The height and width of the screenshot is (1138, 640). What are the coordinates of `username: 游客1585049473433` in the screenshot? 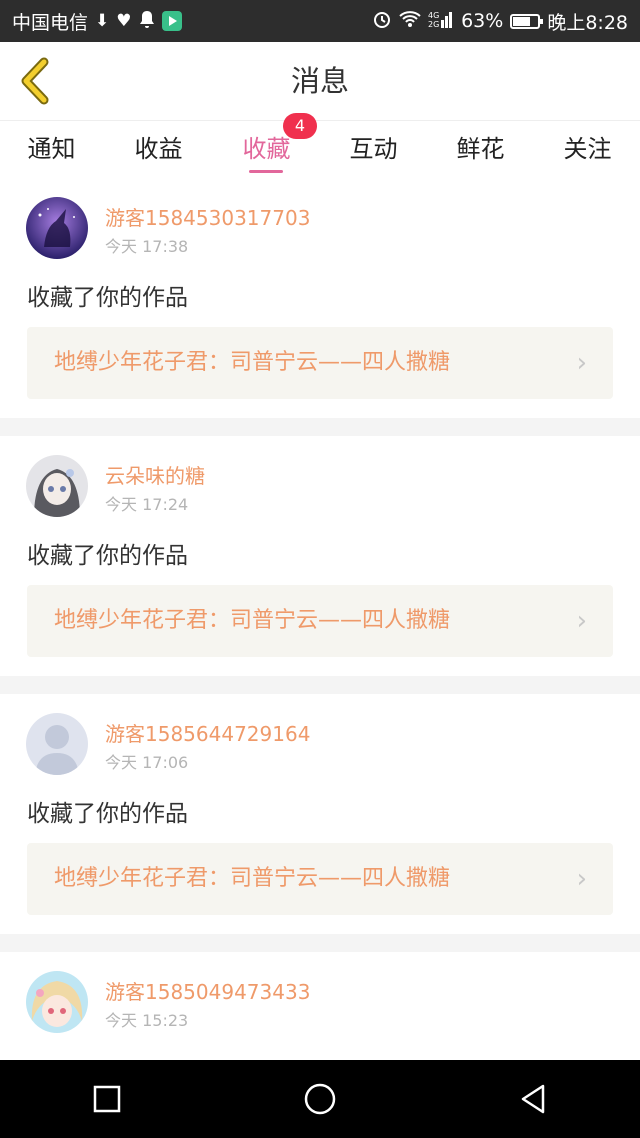 It's located at (207, 990).